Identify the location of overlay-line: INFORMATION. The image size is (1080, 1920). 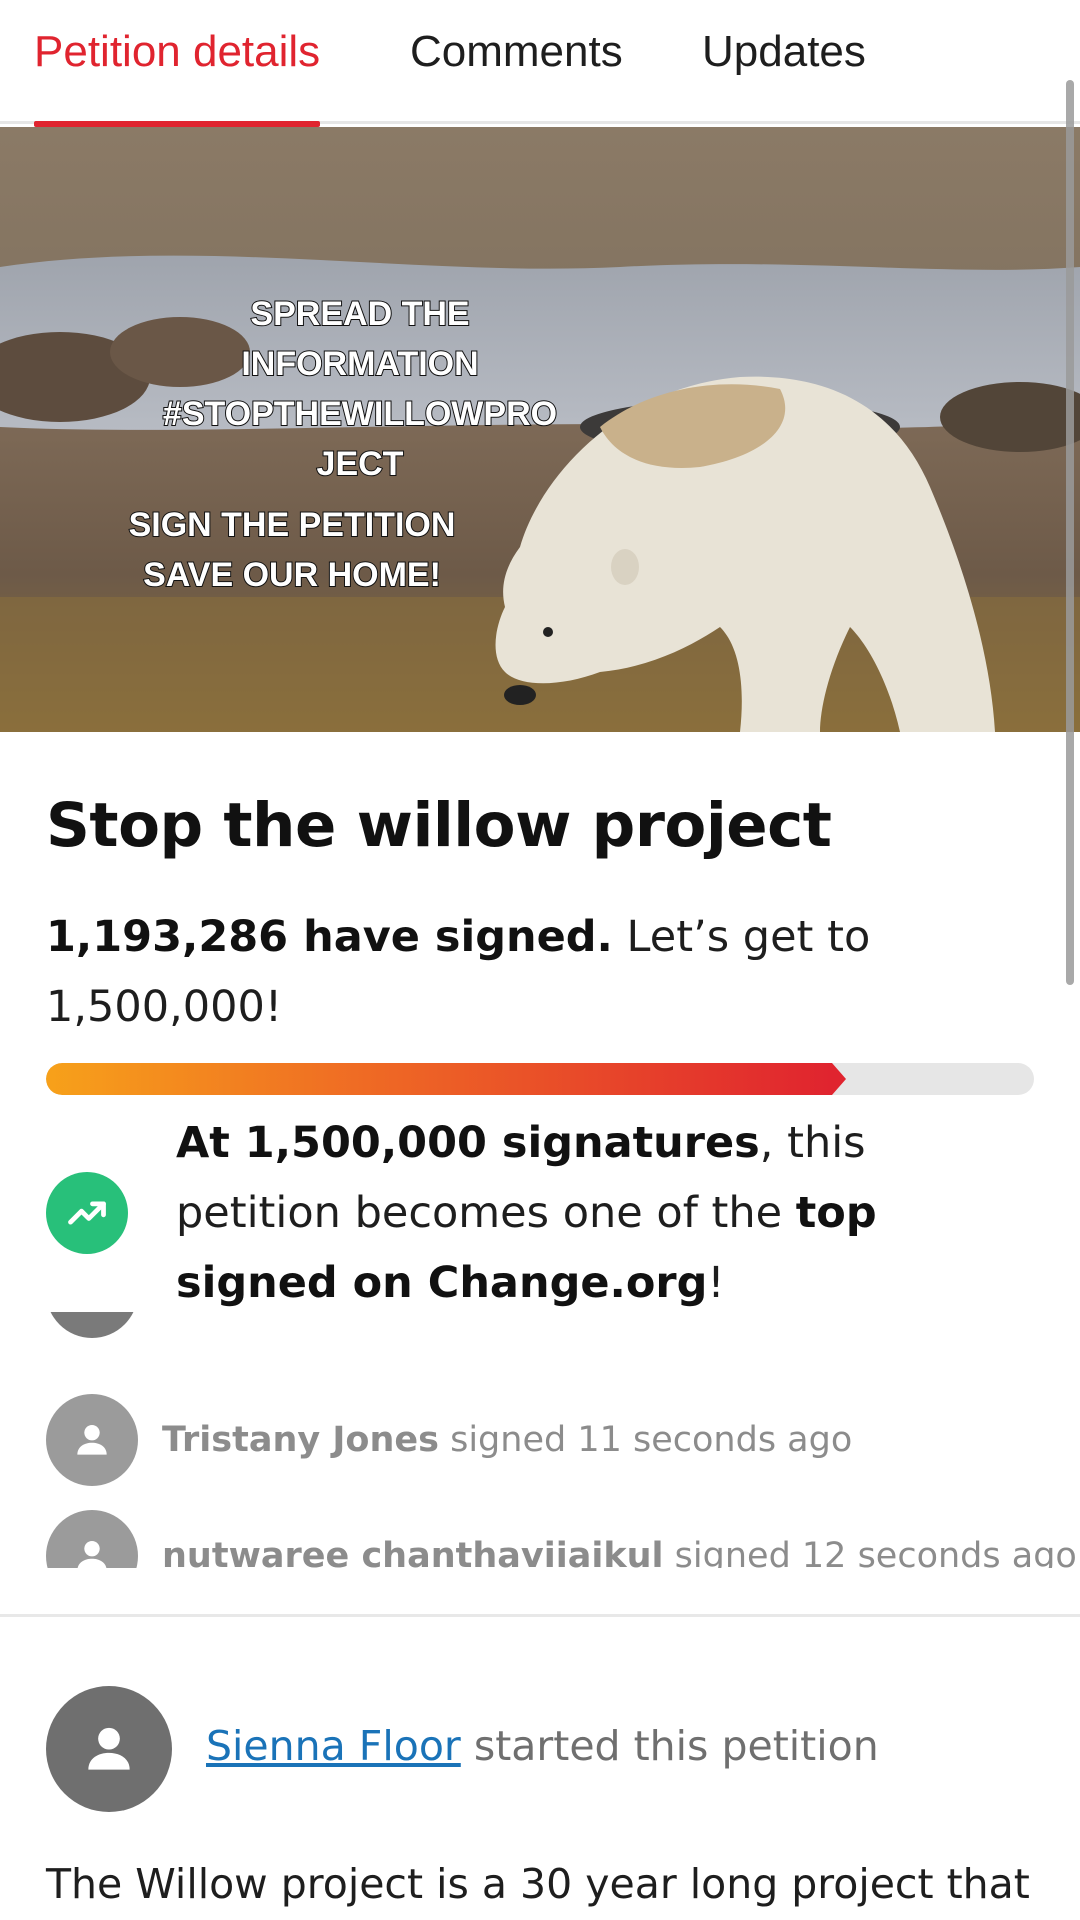
(359, 364).